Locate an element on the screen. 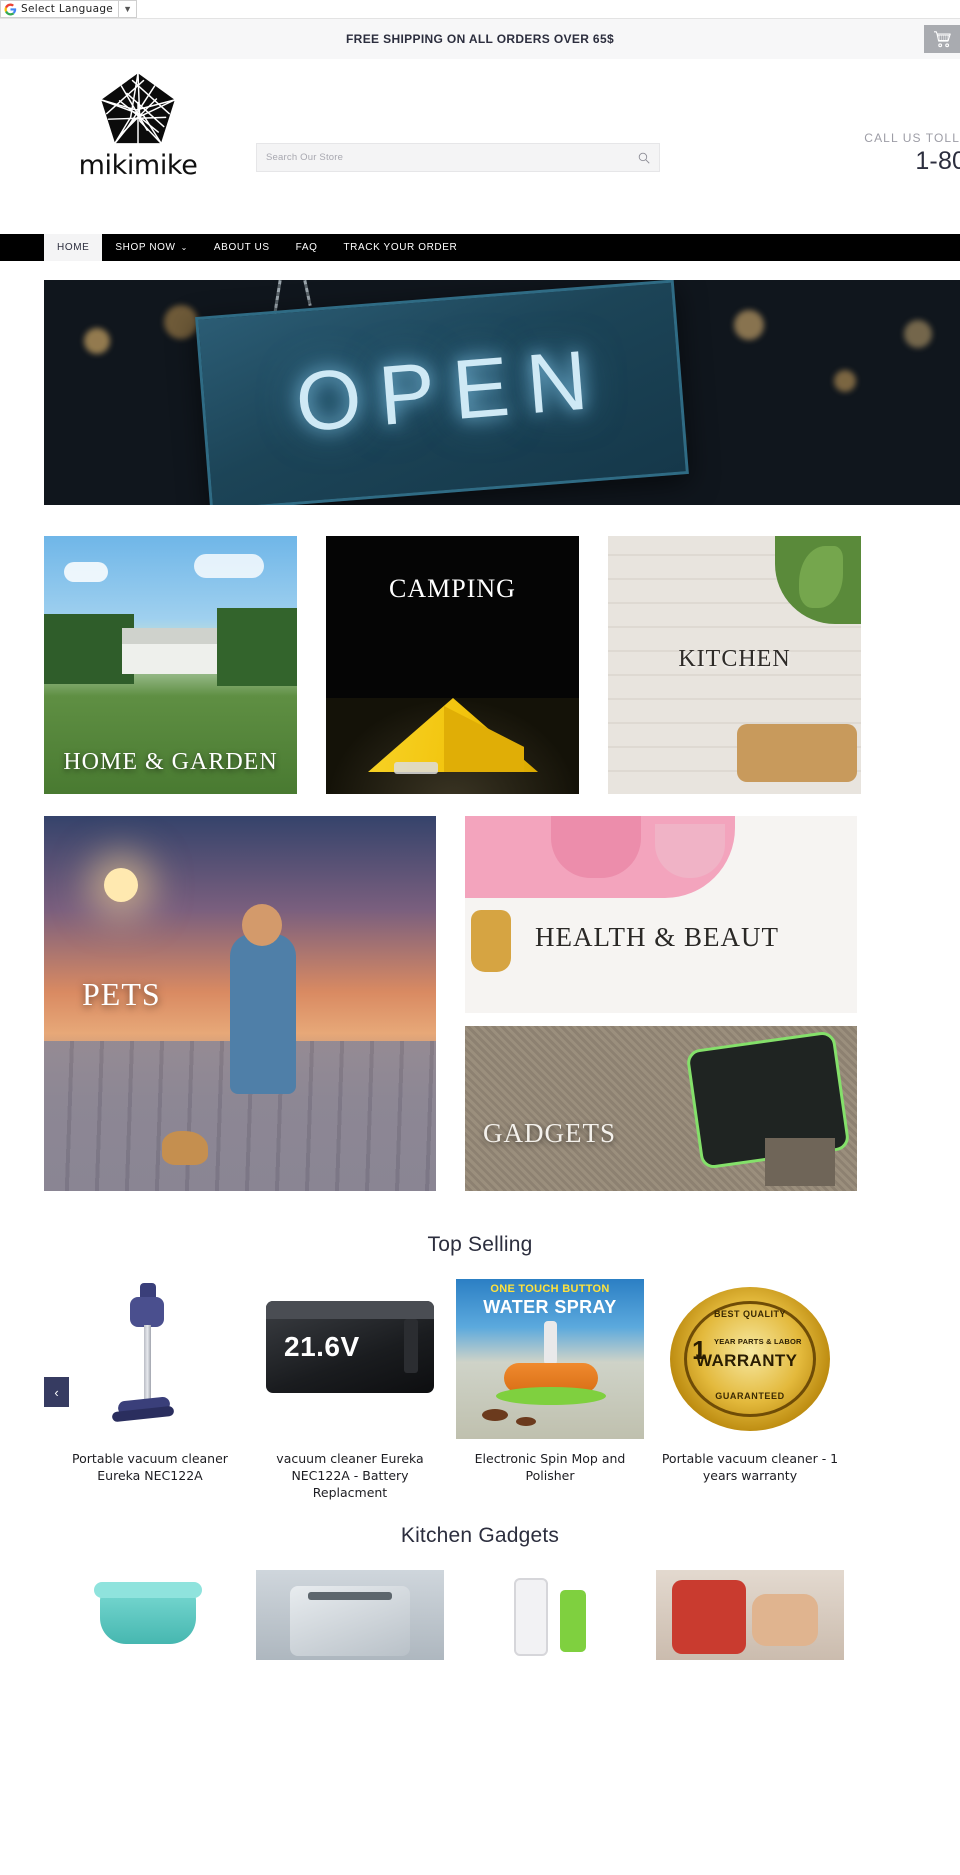 The width and height of the screenshot is (960, 1875). lion-cub is located at coordinates (185, 1148).